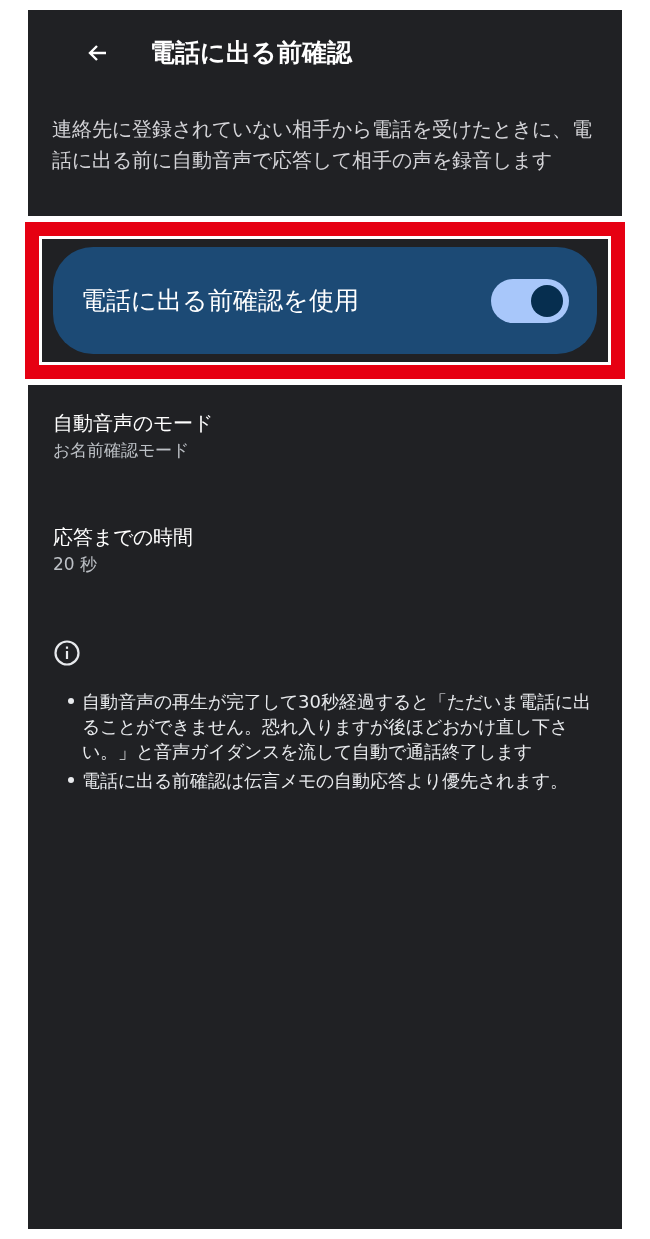 This screenshot has height=1239, width=650. Describe the element at coordinates (325, 550) in the screenshot. I see `setting-item: 応答までの時間 20 秒` at that location.